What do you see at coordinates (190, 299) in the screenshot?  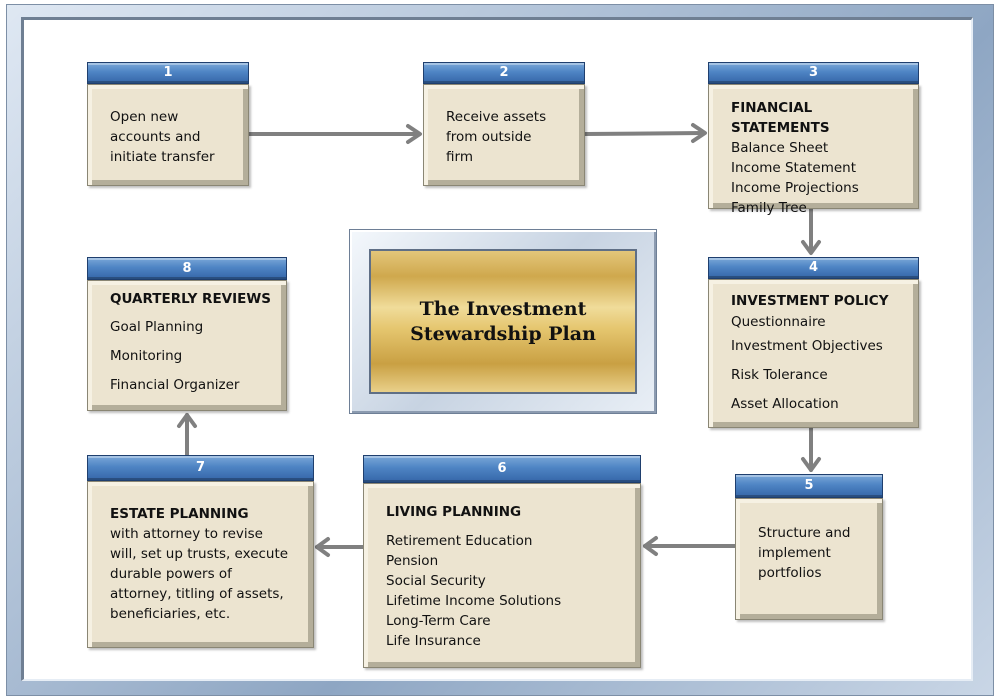 I see `step-8-title: QUARTERLY REVIEWS` at bounding box center [190, 299].